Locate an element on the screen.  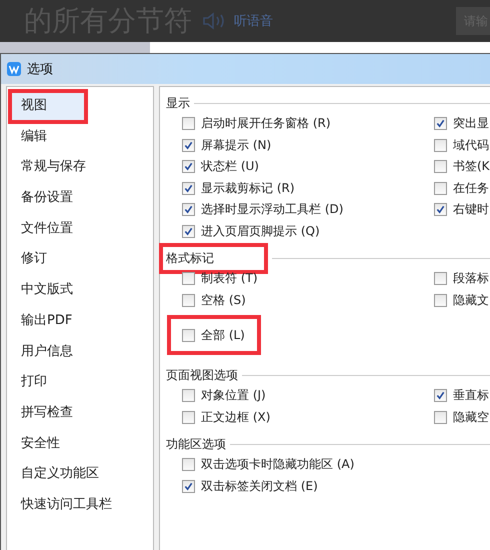
checkbox-label: 进入页眉页脚提示 (Q) is located at coordinates (260, 231).